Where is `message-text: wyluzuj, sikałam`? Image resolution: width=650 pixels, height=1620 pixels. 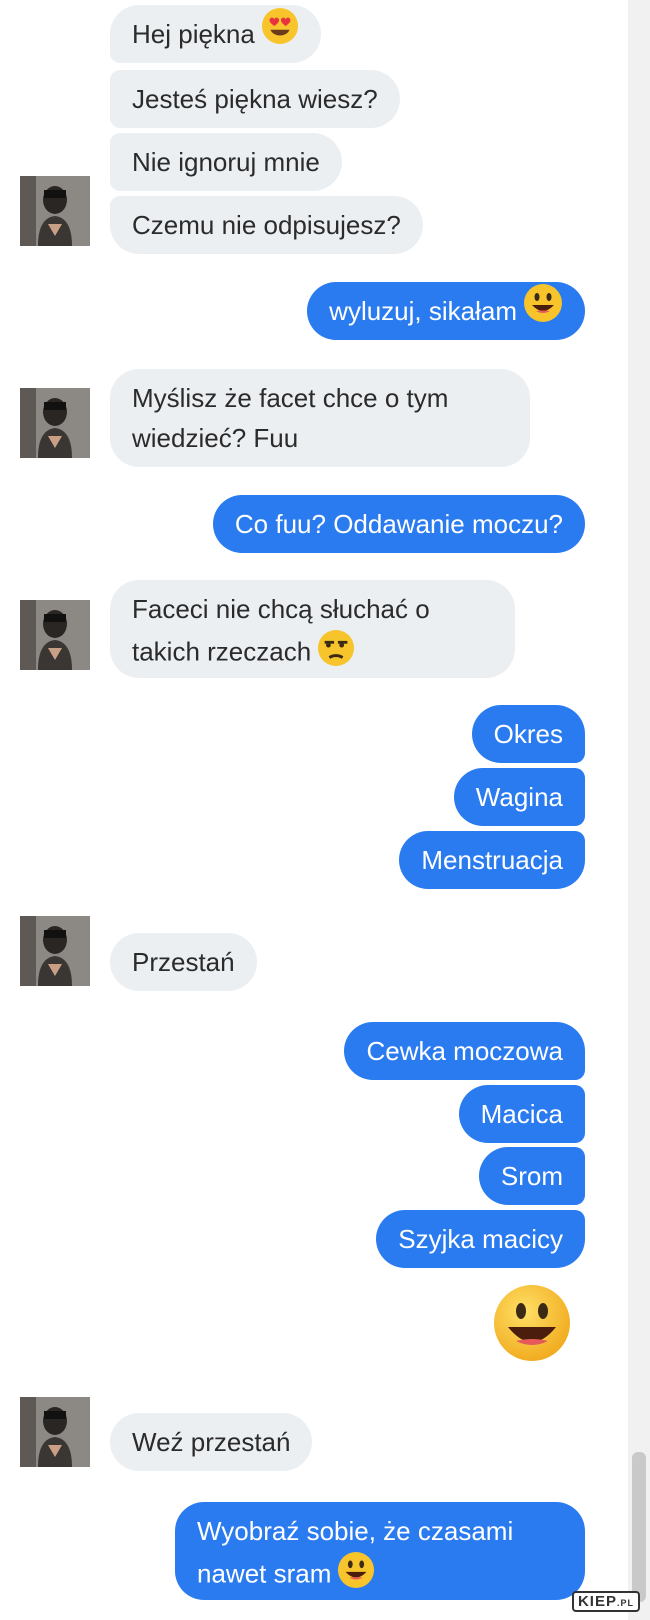 message-text: wyluzuj, sikałam is located at coordinates (423, 311).